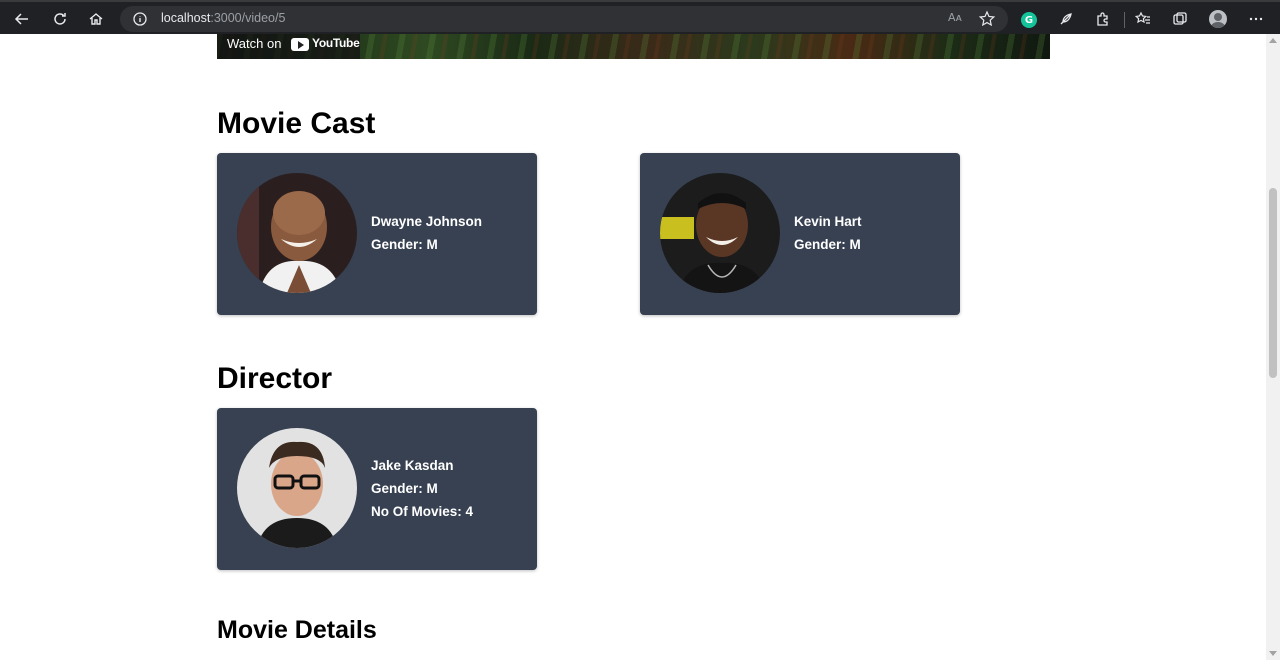 This screenshot has width=1280, height=660. What do you see at coordinates (297, 630) in the screenshot?
I see `movie-details-heading: Movie Details` at bounding box center [297, 630].